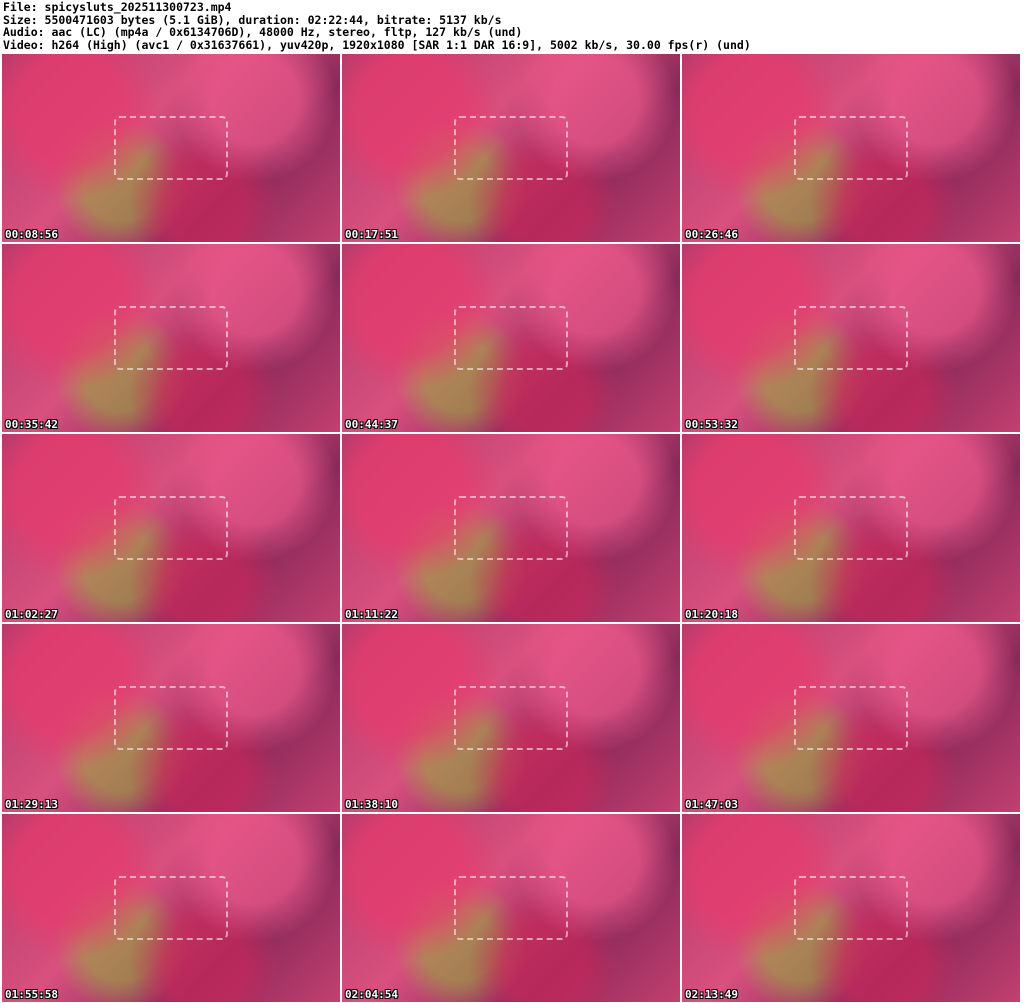 This screenshot has height=1003, width=1024. I want to click on timestamp-label: 00:26:46, so click(711, 234).